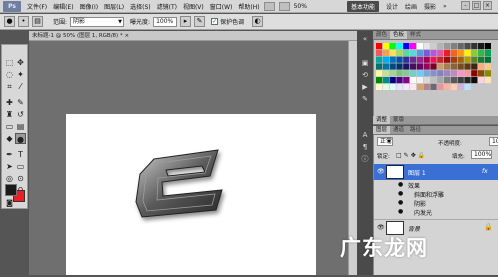  What do you see at coordinates (445, 6) in the screenshot?
I see `workspace-more: »` at bounding box center [445, 6].